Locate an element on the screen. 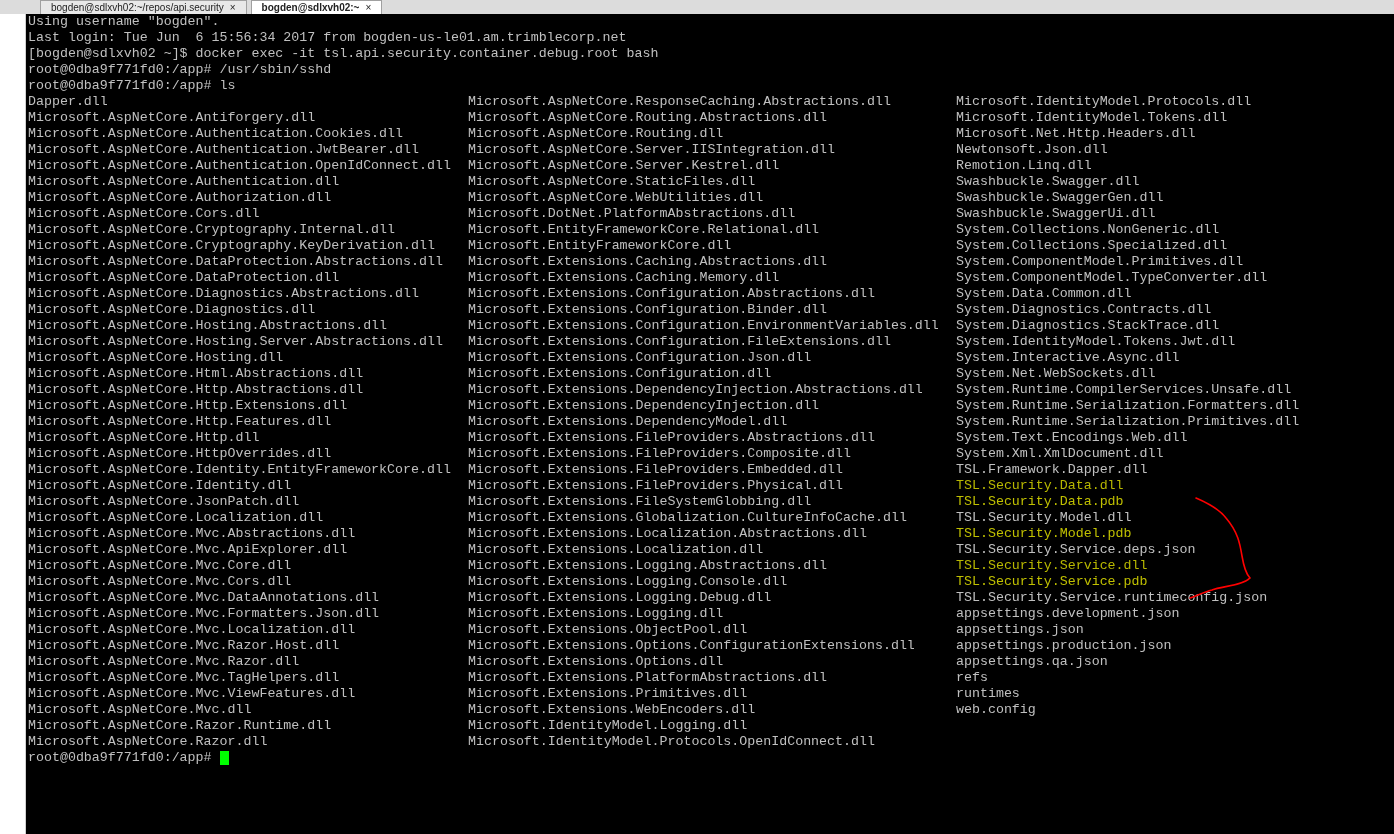  file-name: Microsoft.AspNetCore.WebUtilities.dll is located at coordinates (616, 198).